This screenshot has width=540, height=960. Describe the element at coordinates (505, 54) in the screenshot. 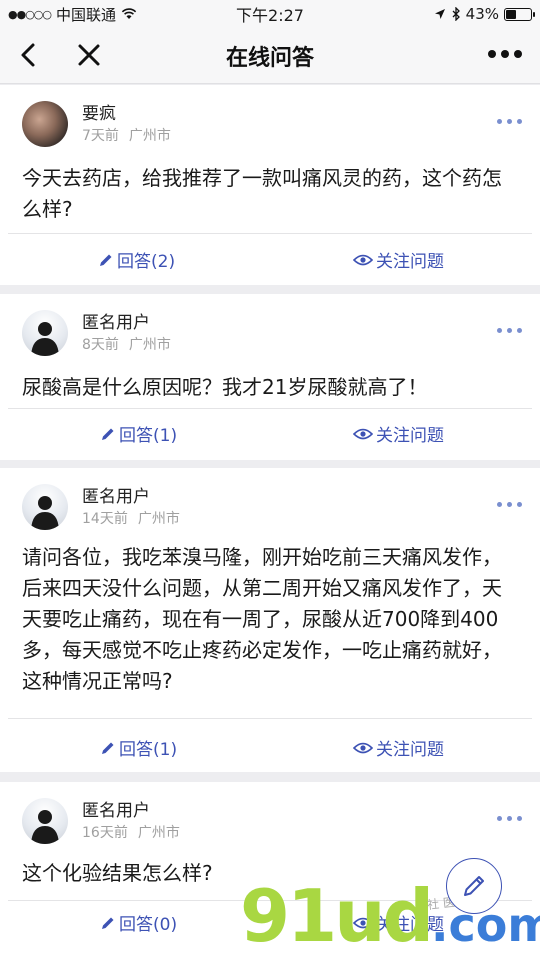

I see `more-options-icon` at that location.